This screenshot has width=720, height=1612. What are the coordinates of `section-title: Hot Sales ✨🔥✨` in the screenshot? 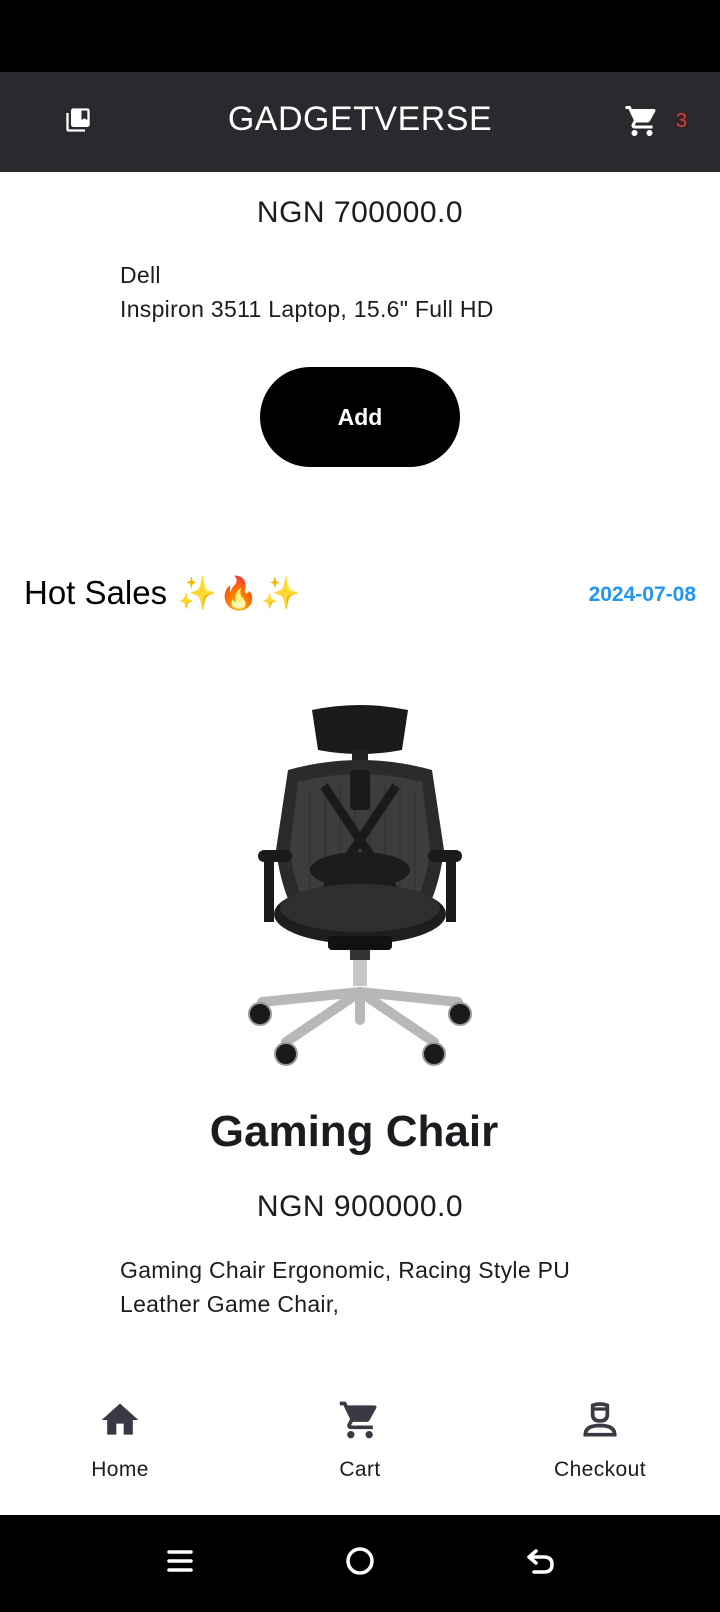 It's located at (163, 593).